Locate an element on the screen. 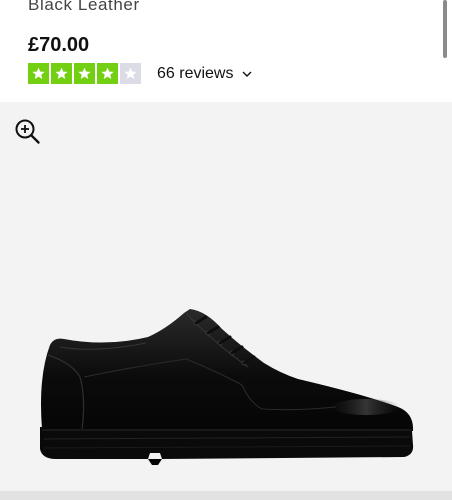  star-rating is located at coordinates (84, 73).